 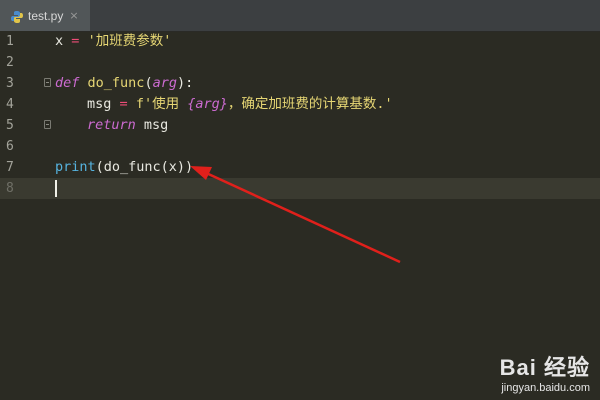 What do you see at coordinates (10, 83) in the screenshot?
I see `line-number: 3` at bounding box center [10, 83].